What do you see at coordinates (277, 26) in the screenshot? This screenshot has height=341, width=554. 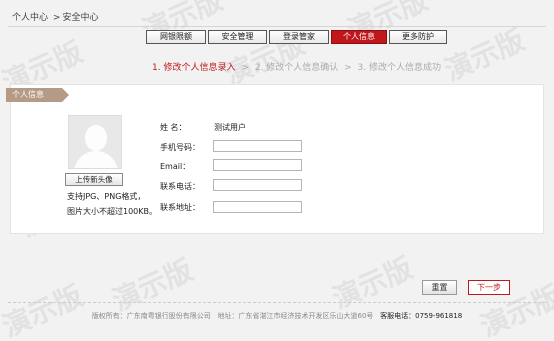 I see `header-divider` at bounding box center [277, 26].